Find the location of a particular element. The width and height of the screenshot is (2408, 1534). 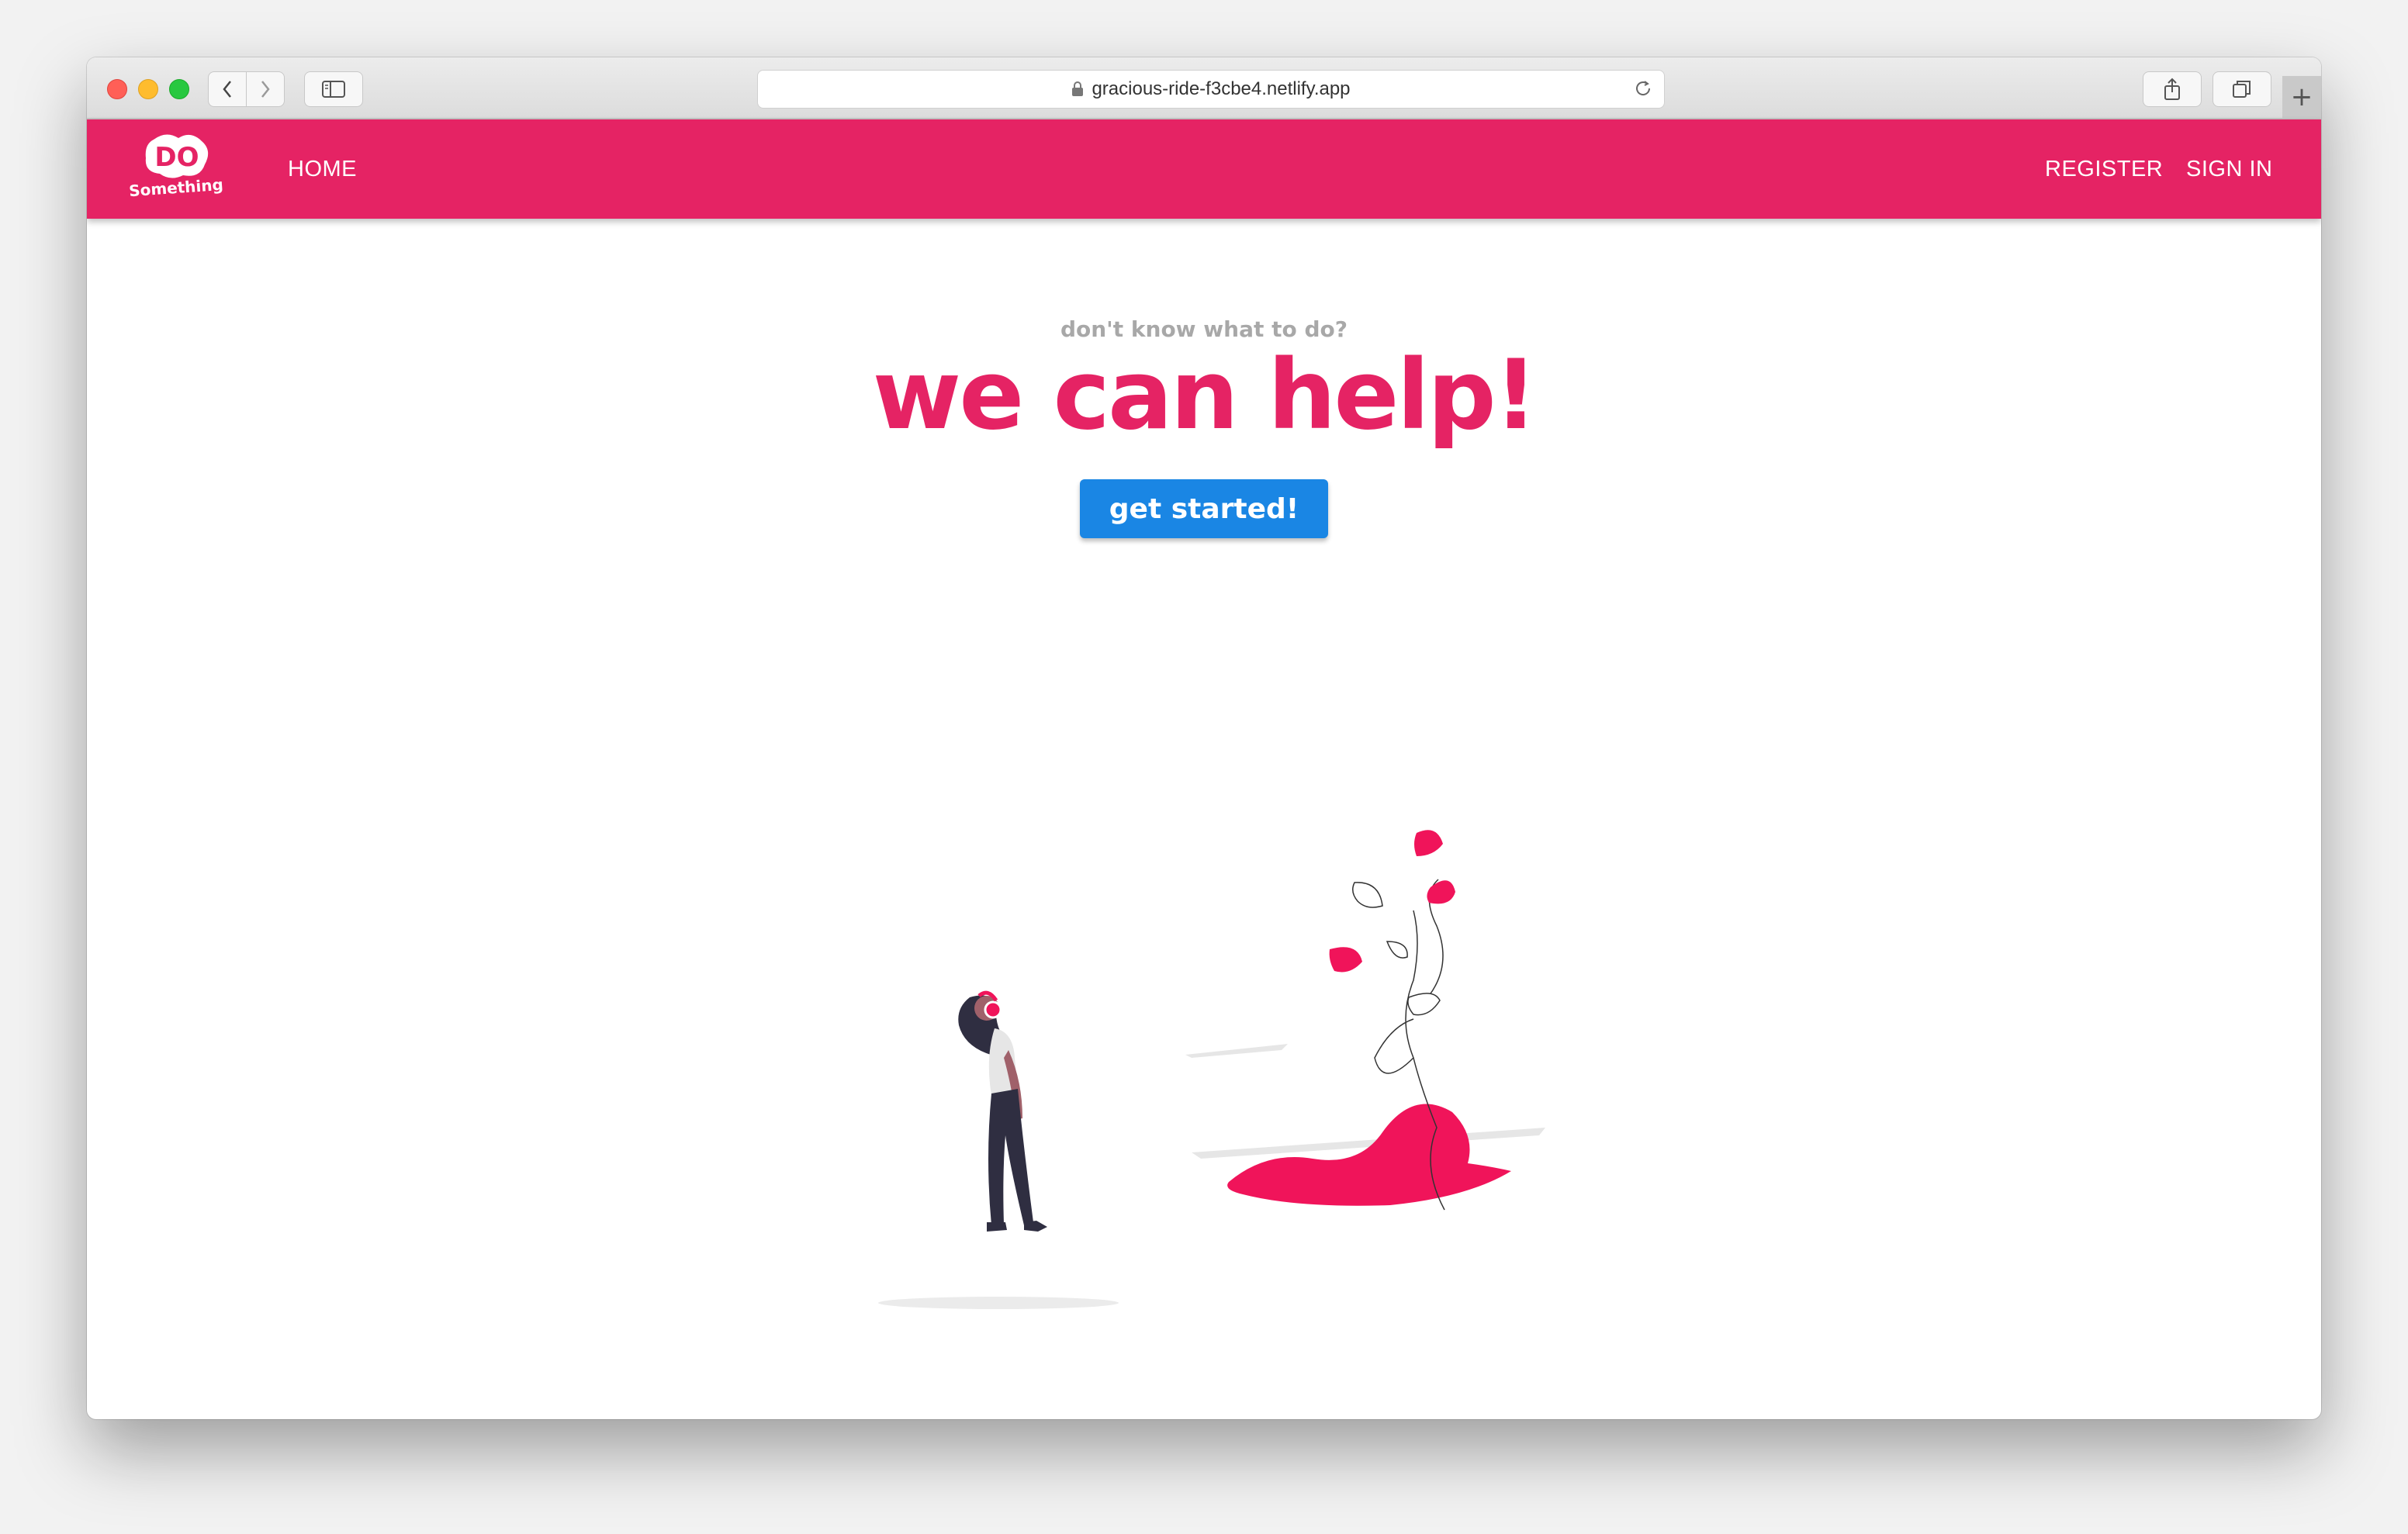

hero-title: we can help! is located at coordinates (1205, 395).